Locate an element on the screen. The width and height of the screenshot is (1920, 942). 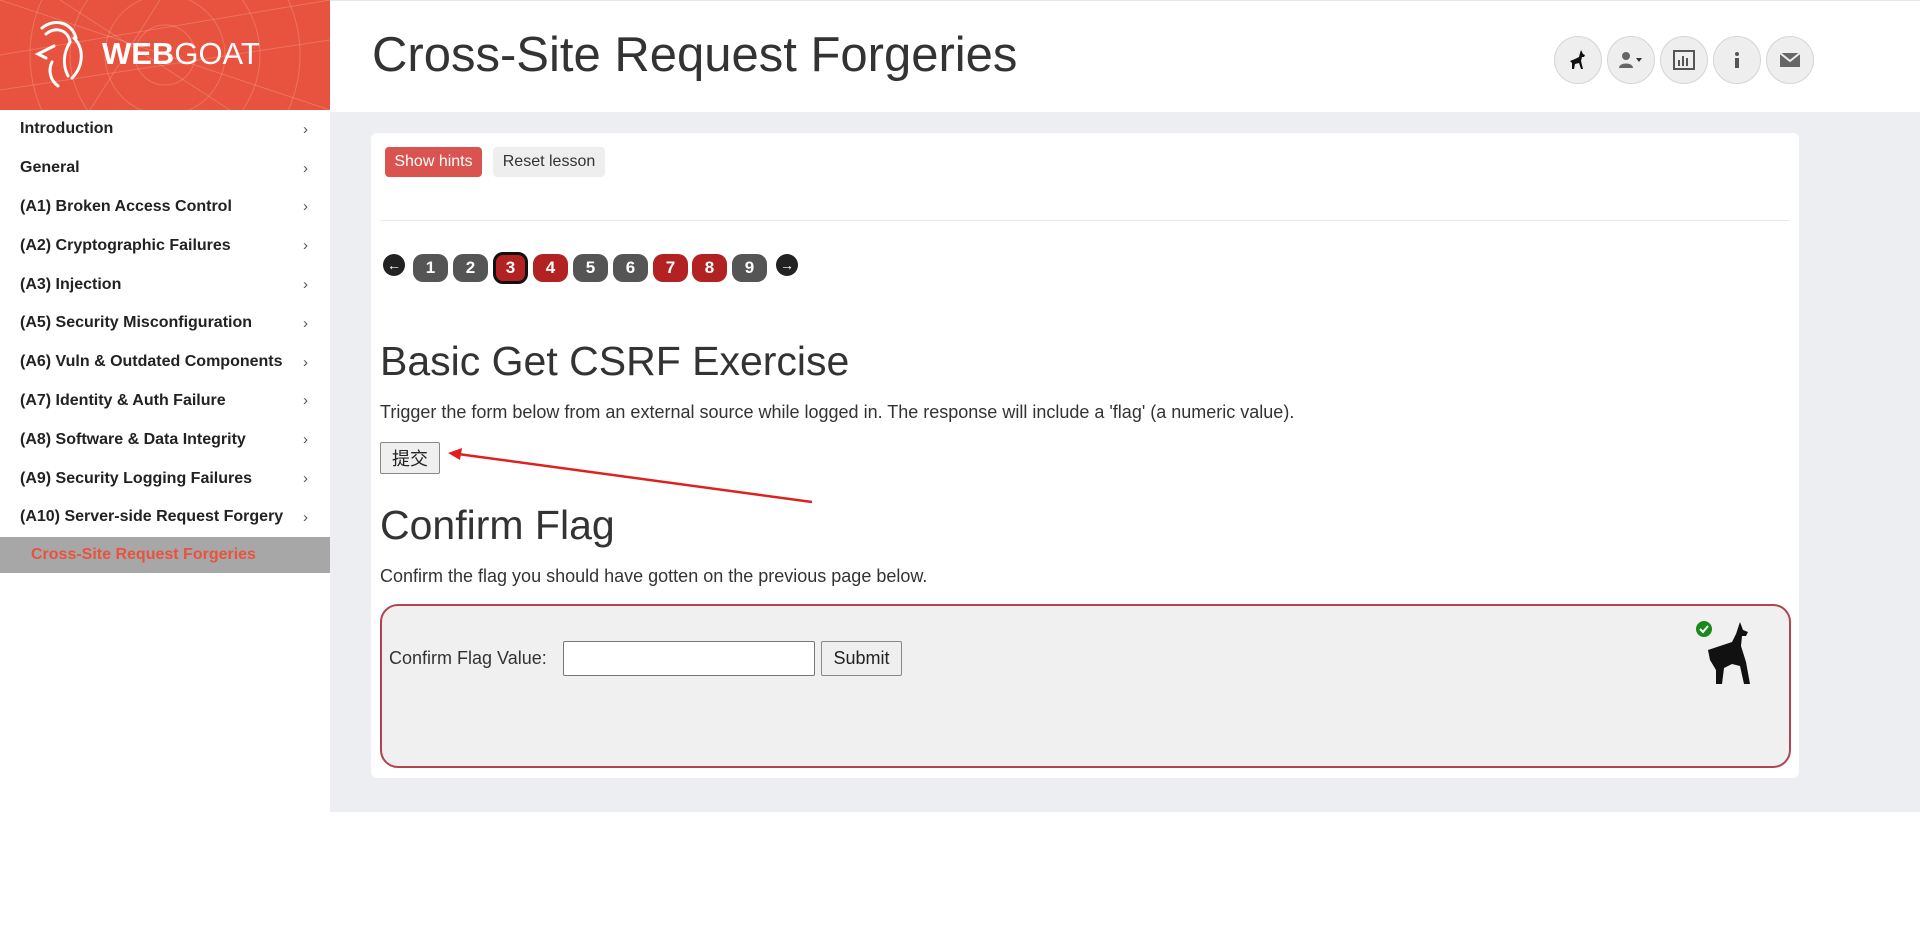
show-hints-button: Show hints is located at coordinates (433, 162).